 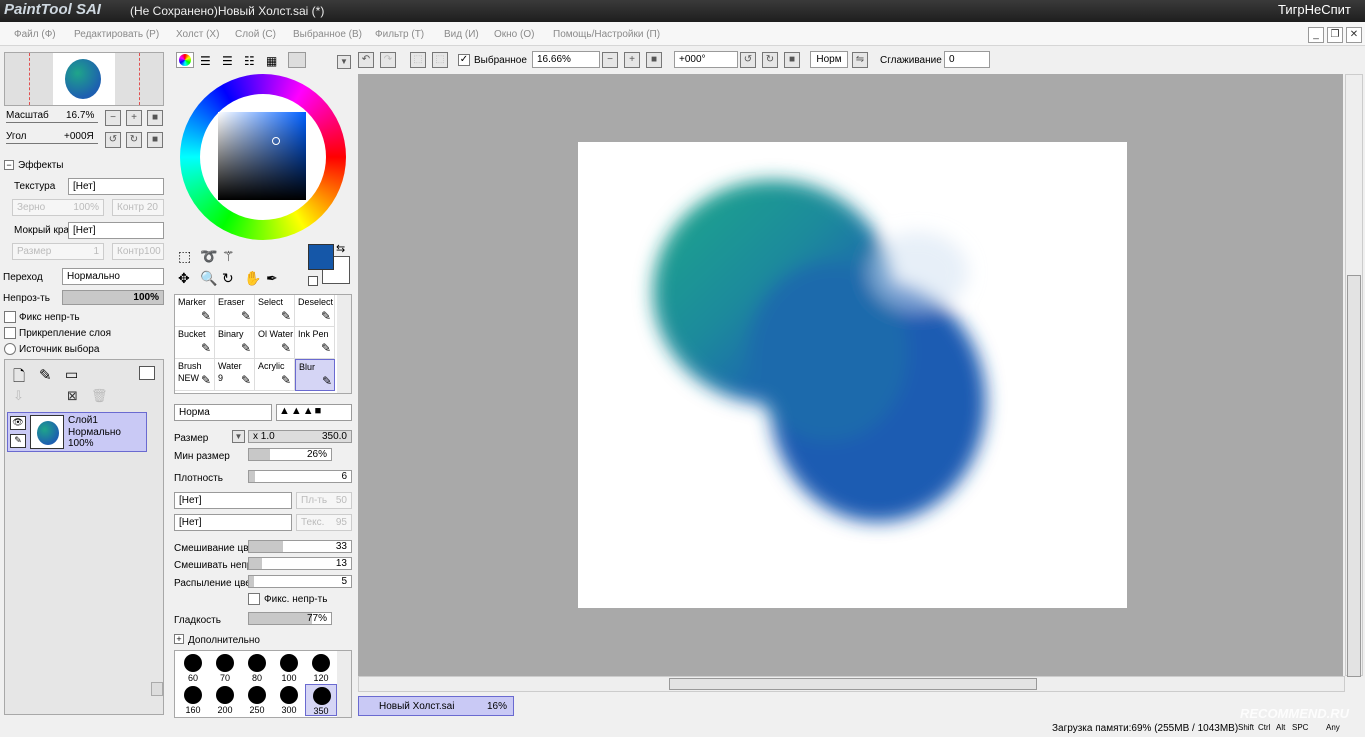 What do you see at coordinates (300, 563) in the screenshot?
I see `dilution-slider: 13` at bounding box center [300, 563].